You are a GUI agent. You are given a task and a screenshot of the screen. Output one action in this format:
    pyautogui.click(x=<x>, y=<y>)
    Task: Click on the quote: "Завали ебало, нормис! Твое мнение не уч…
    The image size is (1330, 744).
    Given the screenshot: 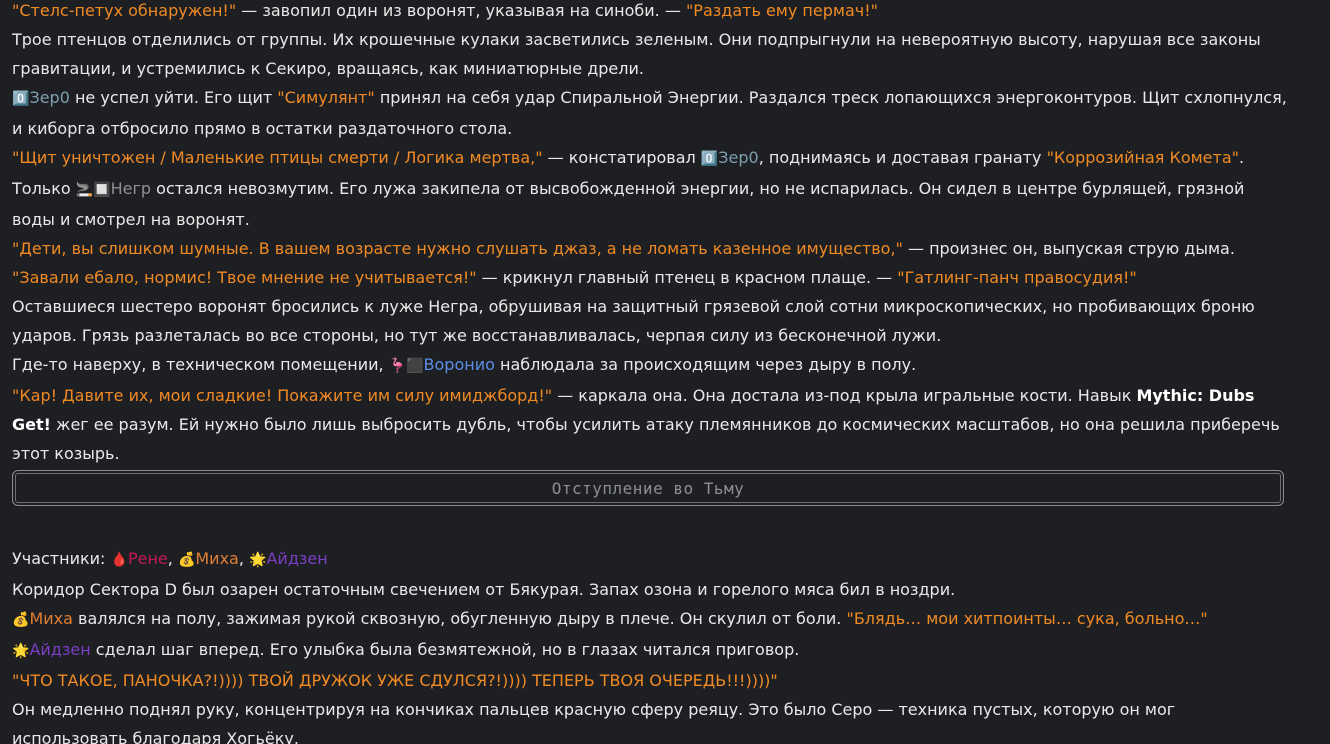 What is the action you would take?
    pyautogui.click(x=244, y=277)
    